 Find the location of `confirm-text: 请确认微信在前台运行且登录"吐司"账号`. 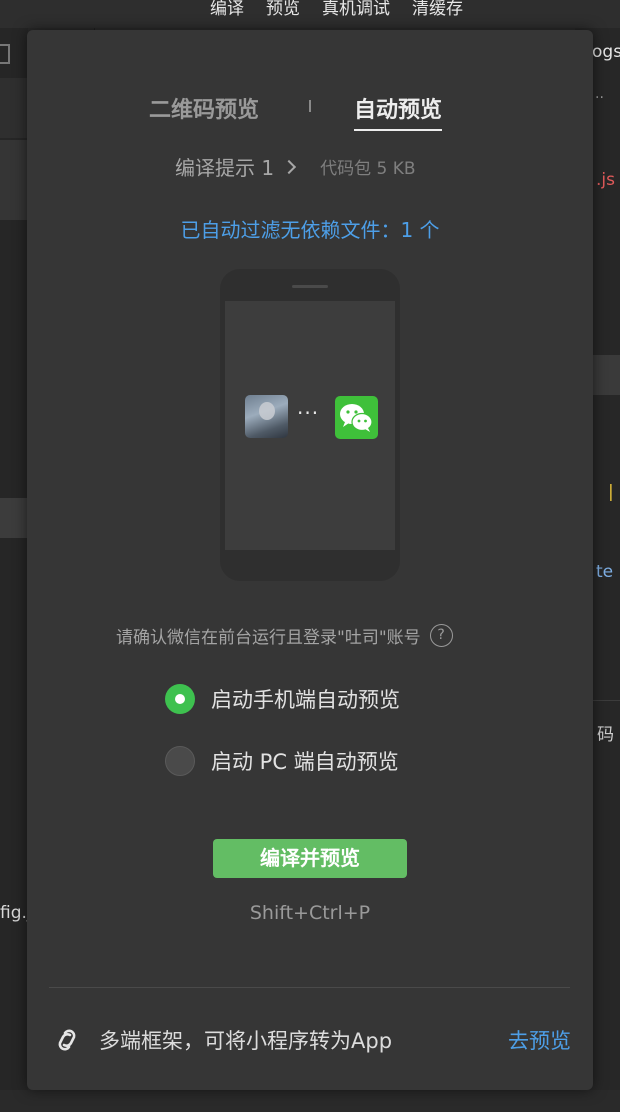

confirm-text: 请确认微信在前台运行且登录"吐司"账号 is located at coordinates (268, 638).